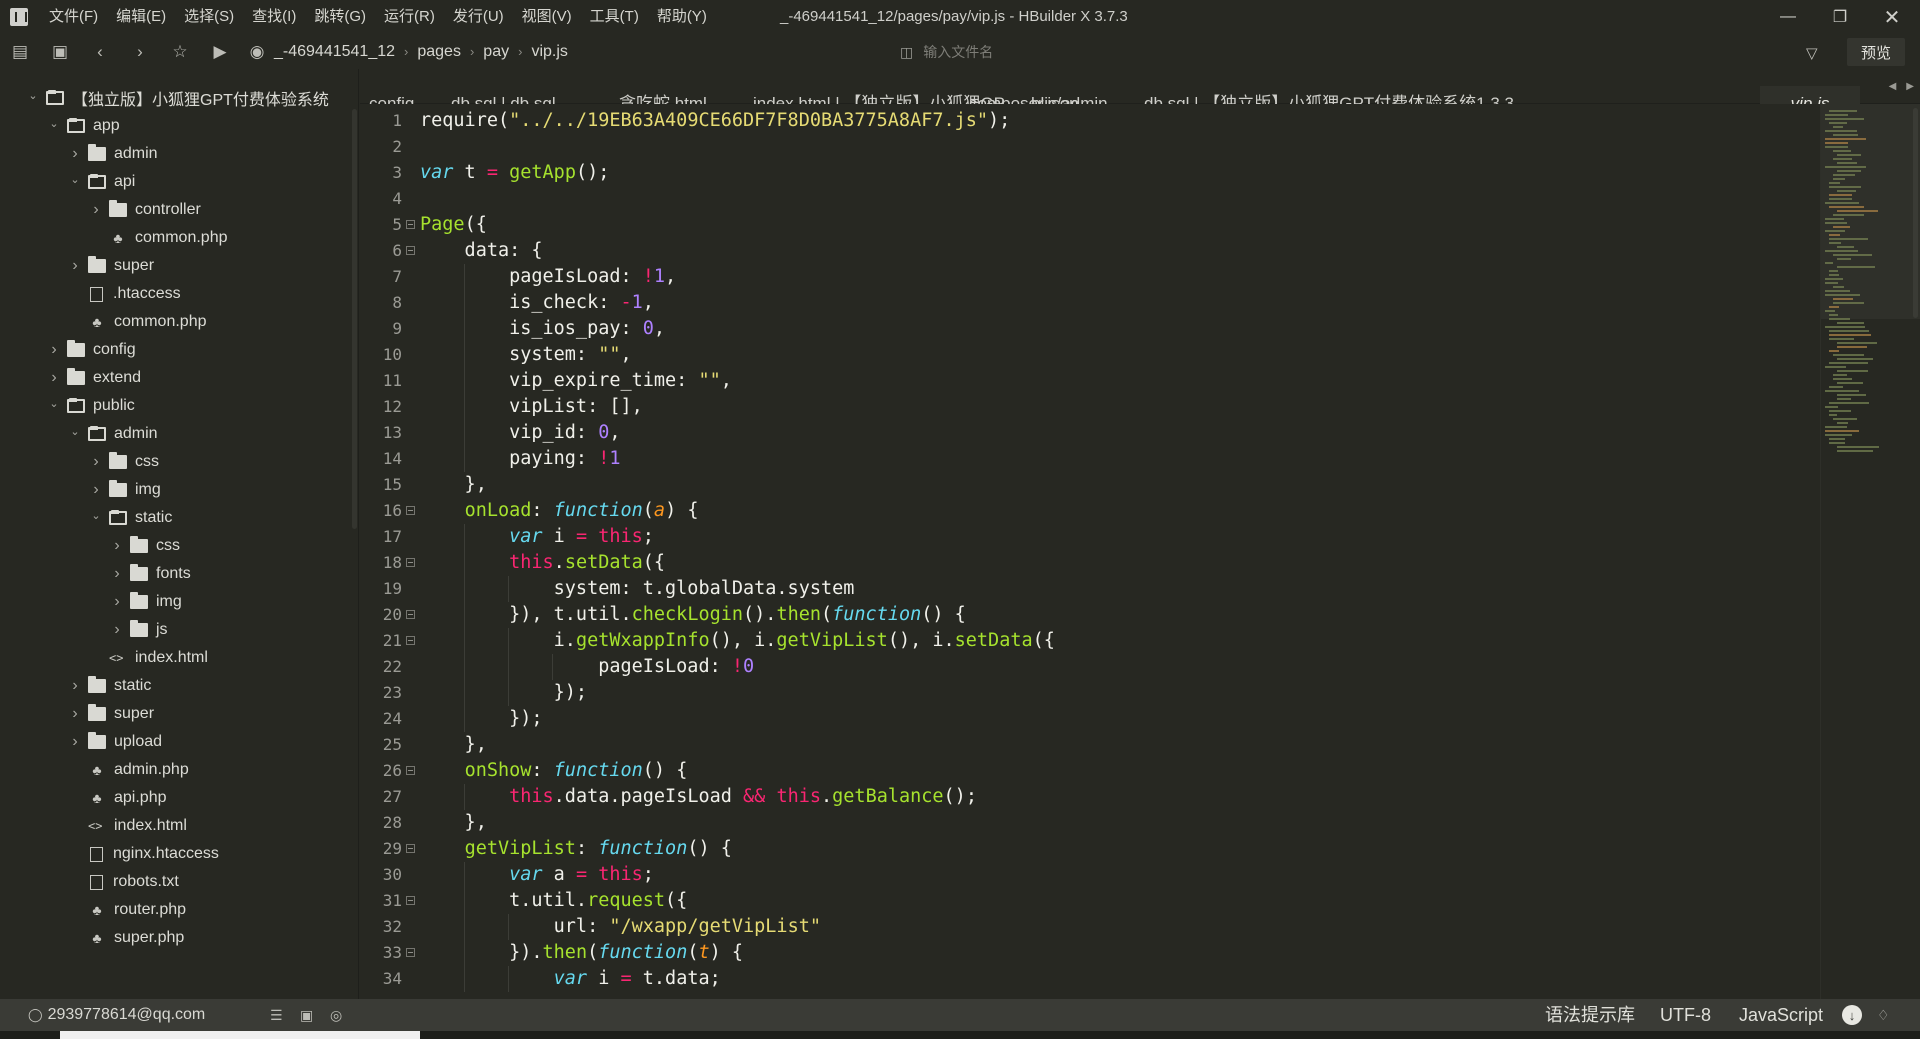 This screenshot has width=1920, height=1039. I want to click on tree-item: ⌄ app, so click(175, 126).